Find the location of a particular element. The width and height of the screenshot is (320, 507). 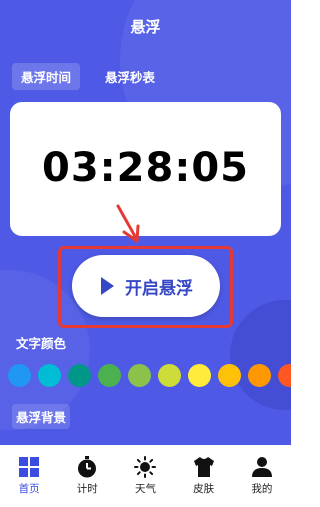

home-grid-icon is located at coordinates (29, 467).